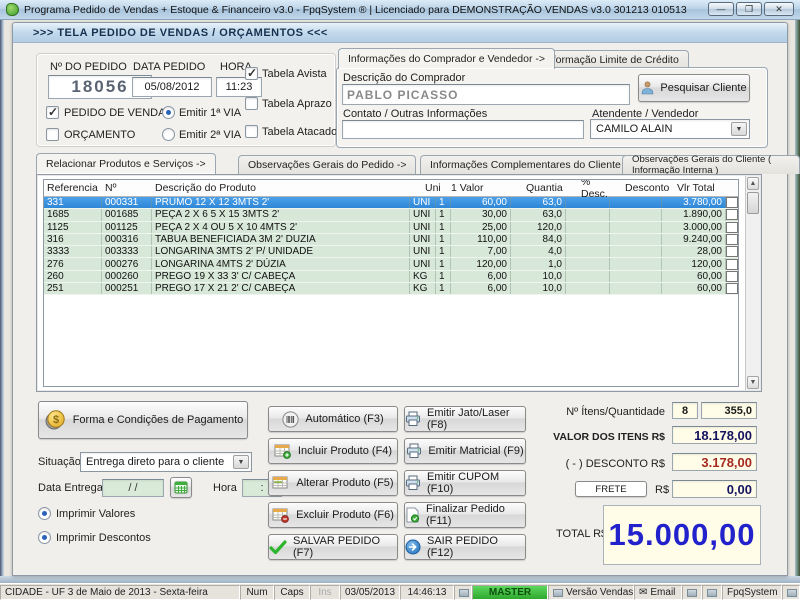 The width and height of the screenshot is (800, 600). Describe the element at coordinates (714, 462) in the screenshot. I see `desconto-field: 3.178,00` at that location.